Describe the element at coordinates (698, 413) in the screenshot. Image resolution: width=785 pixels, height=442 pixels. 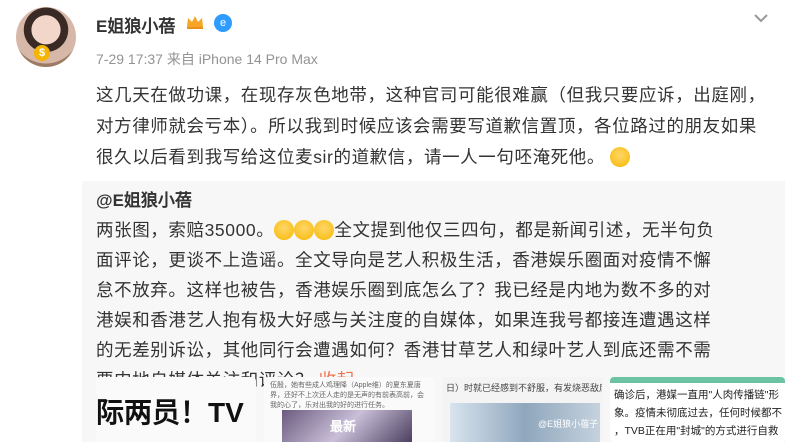
I see `thumbnail-4-line: 象。疫情未彻底过去，任何时候都不` at that location.